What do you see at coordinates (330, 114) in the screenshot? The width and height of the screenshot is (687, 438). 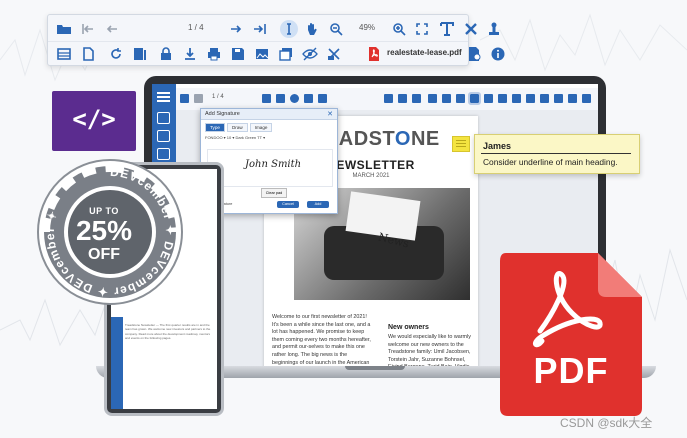 I see `close-icon: ✕` at bounding box center [330, 114].